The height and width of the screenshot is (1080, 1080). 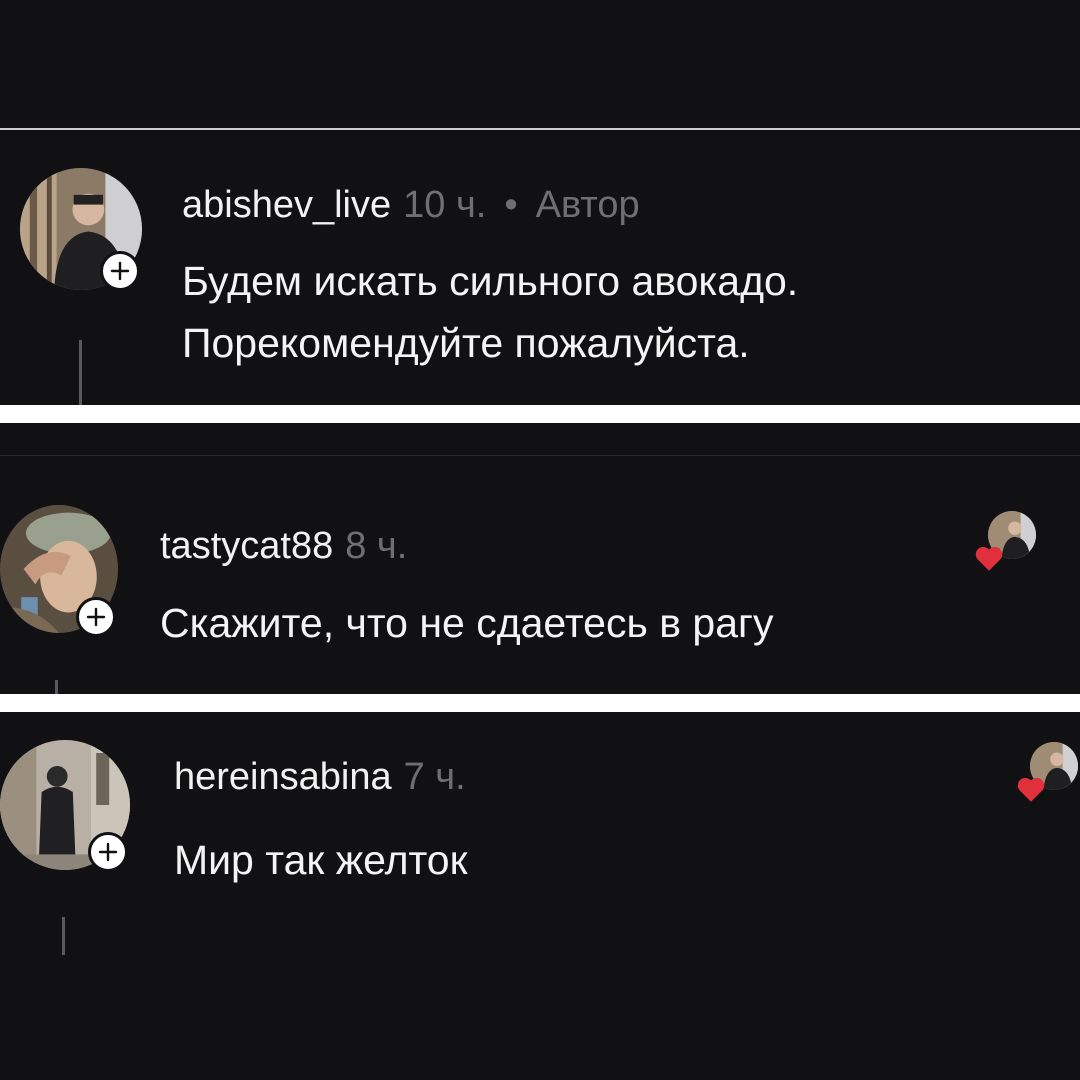 I want to click on comment-line-1: Будем искать сильного авокадо., so click(x=490, y=281).